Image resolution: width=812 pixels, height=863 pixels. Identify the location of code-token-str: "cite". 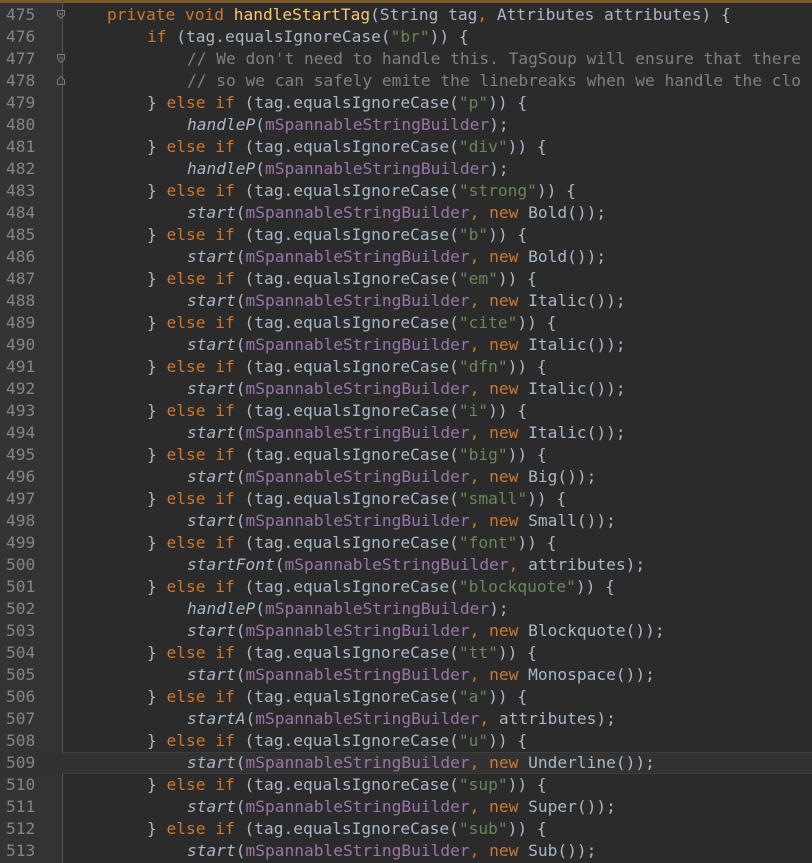
(488, 322).